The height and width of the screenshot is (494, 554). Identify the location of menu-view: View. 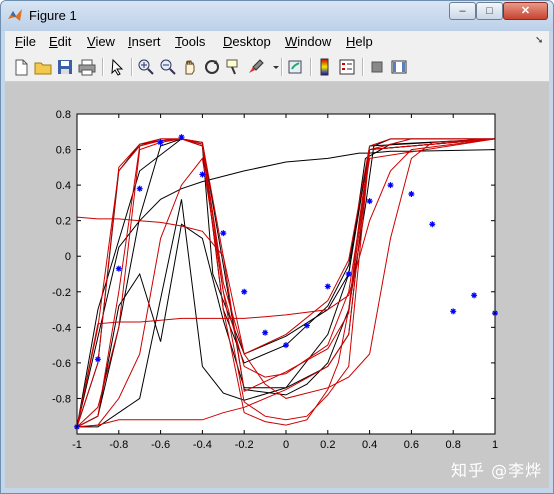
(101, 41).